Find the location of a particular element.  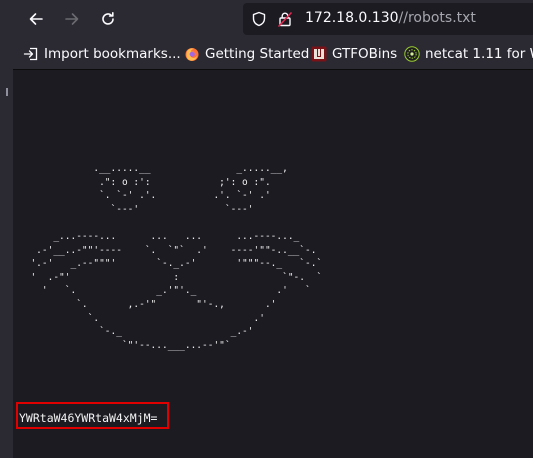

reload-icon is located at coordinates (108, 18).